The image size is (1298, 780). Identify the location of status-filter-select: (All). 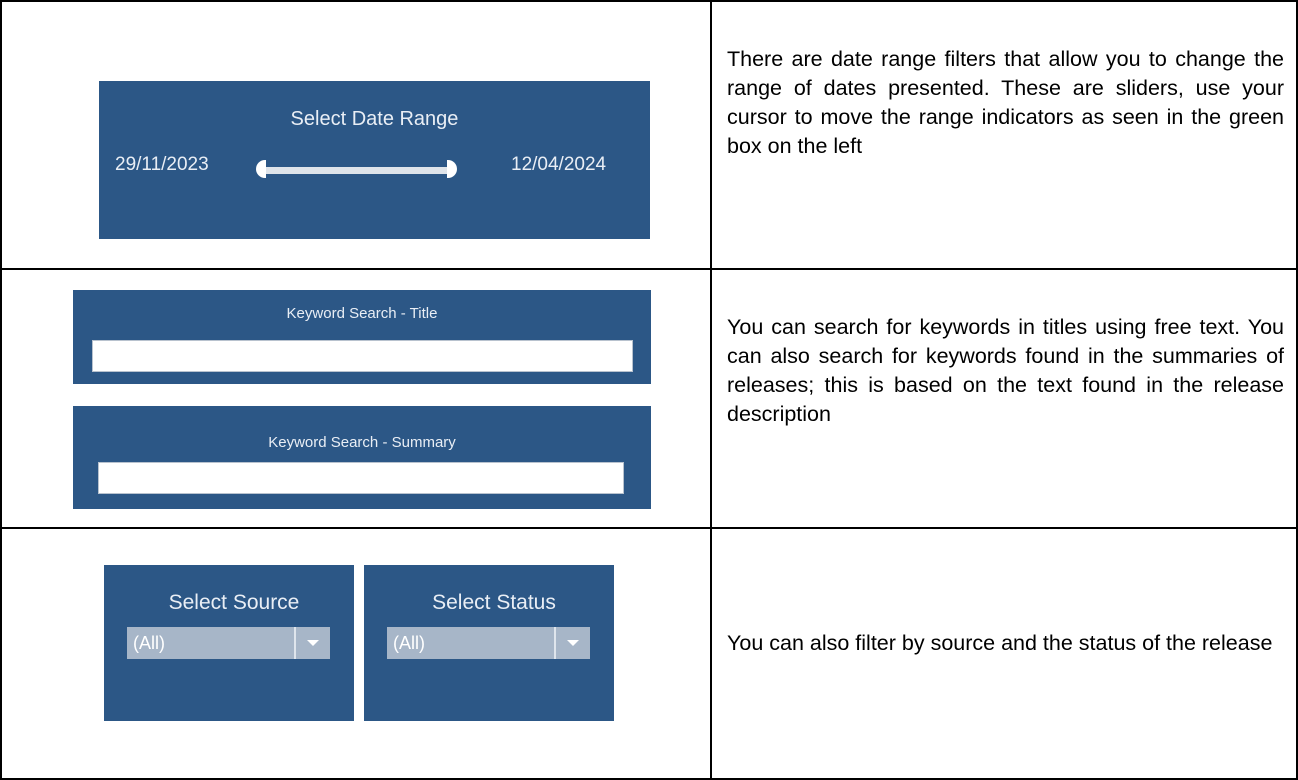
(488, 643).